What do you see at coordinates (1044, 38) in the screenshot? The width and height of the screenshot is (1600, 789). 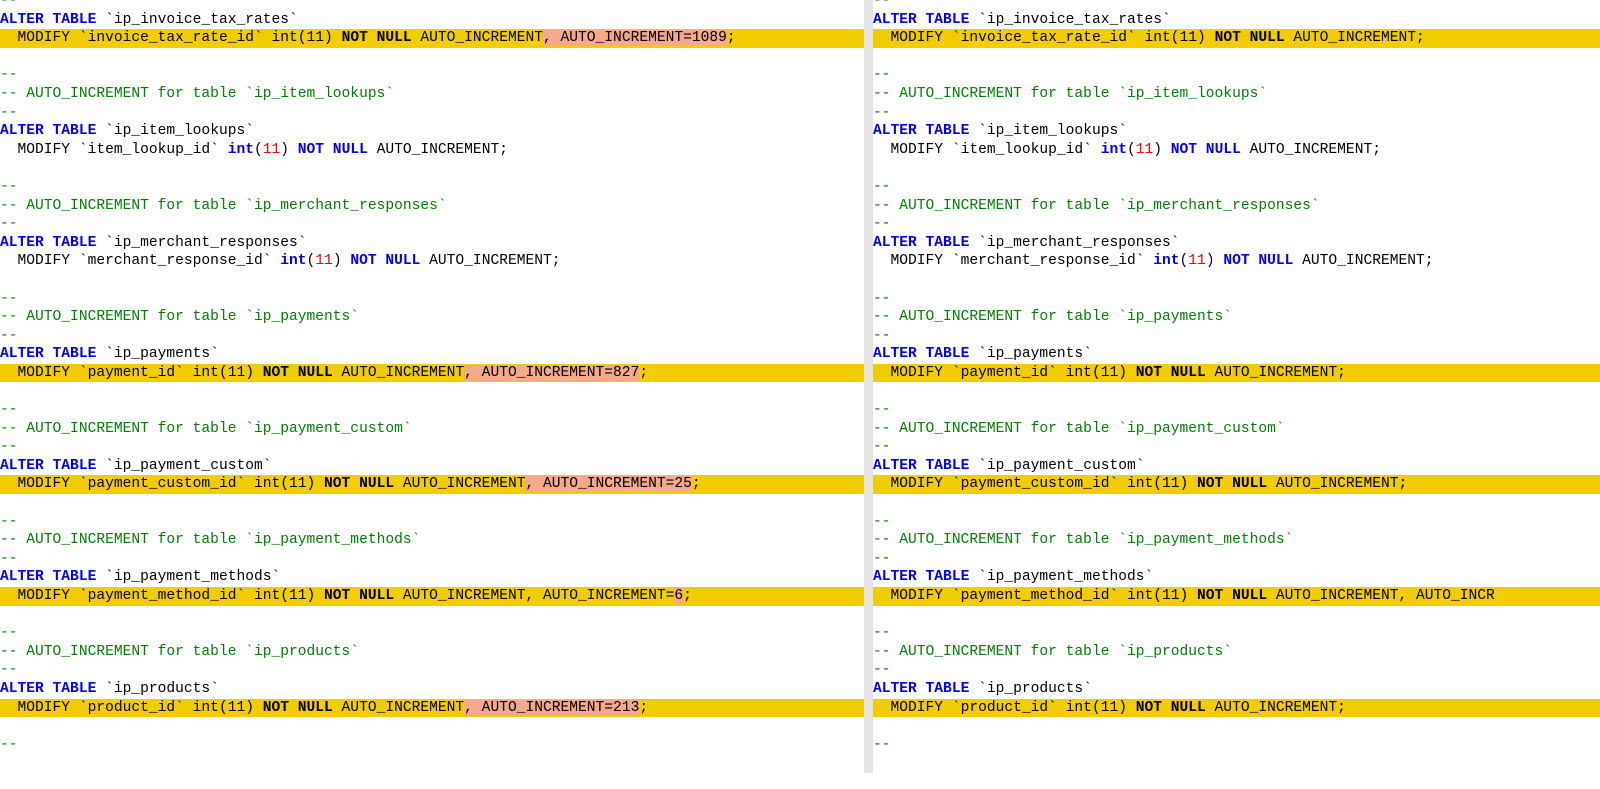 I see `code-token: MODIFY `invoice_tax_rate_id` int(11)` at bounding box center [1044, 38].